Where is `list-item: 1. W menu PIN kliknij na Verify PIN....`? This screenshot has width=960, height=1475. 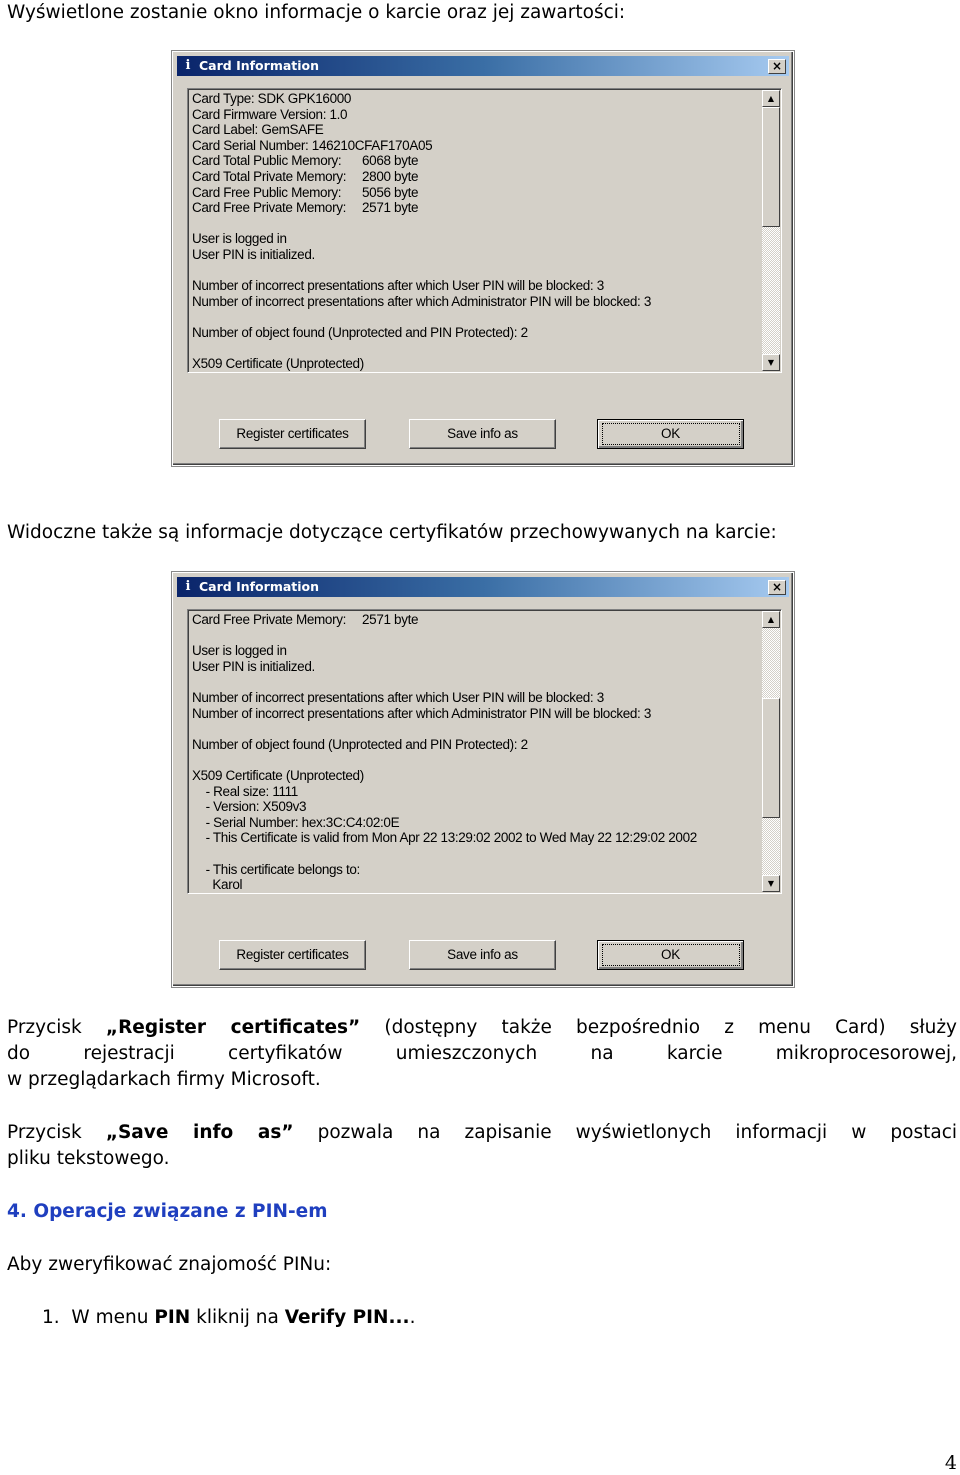 list-item: 1. W menu PIN kliknij na Verify PIN.... is located at coordinates (229, 1317).